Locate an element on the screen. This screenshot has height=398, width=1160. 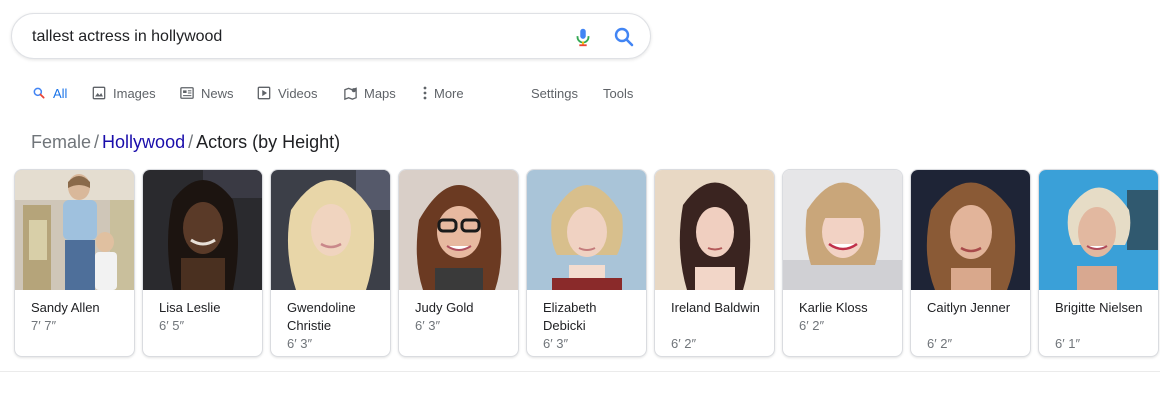
person-height: 6′ 5″ is located at coordinates (172, 325).